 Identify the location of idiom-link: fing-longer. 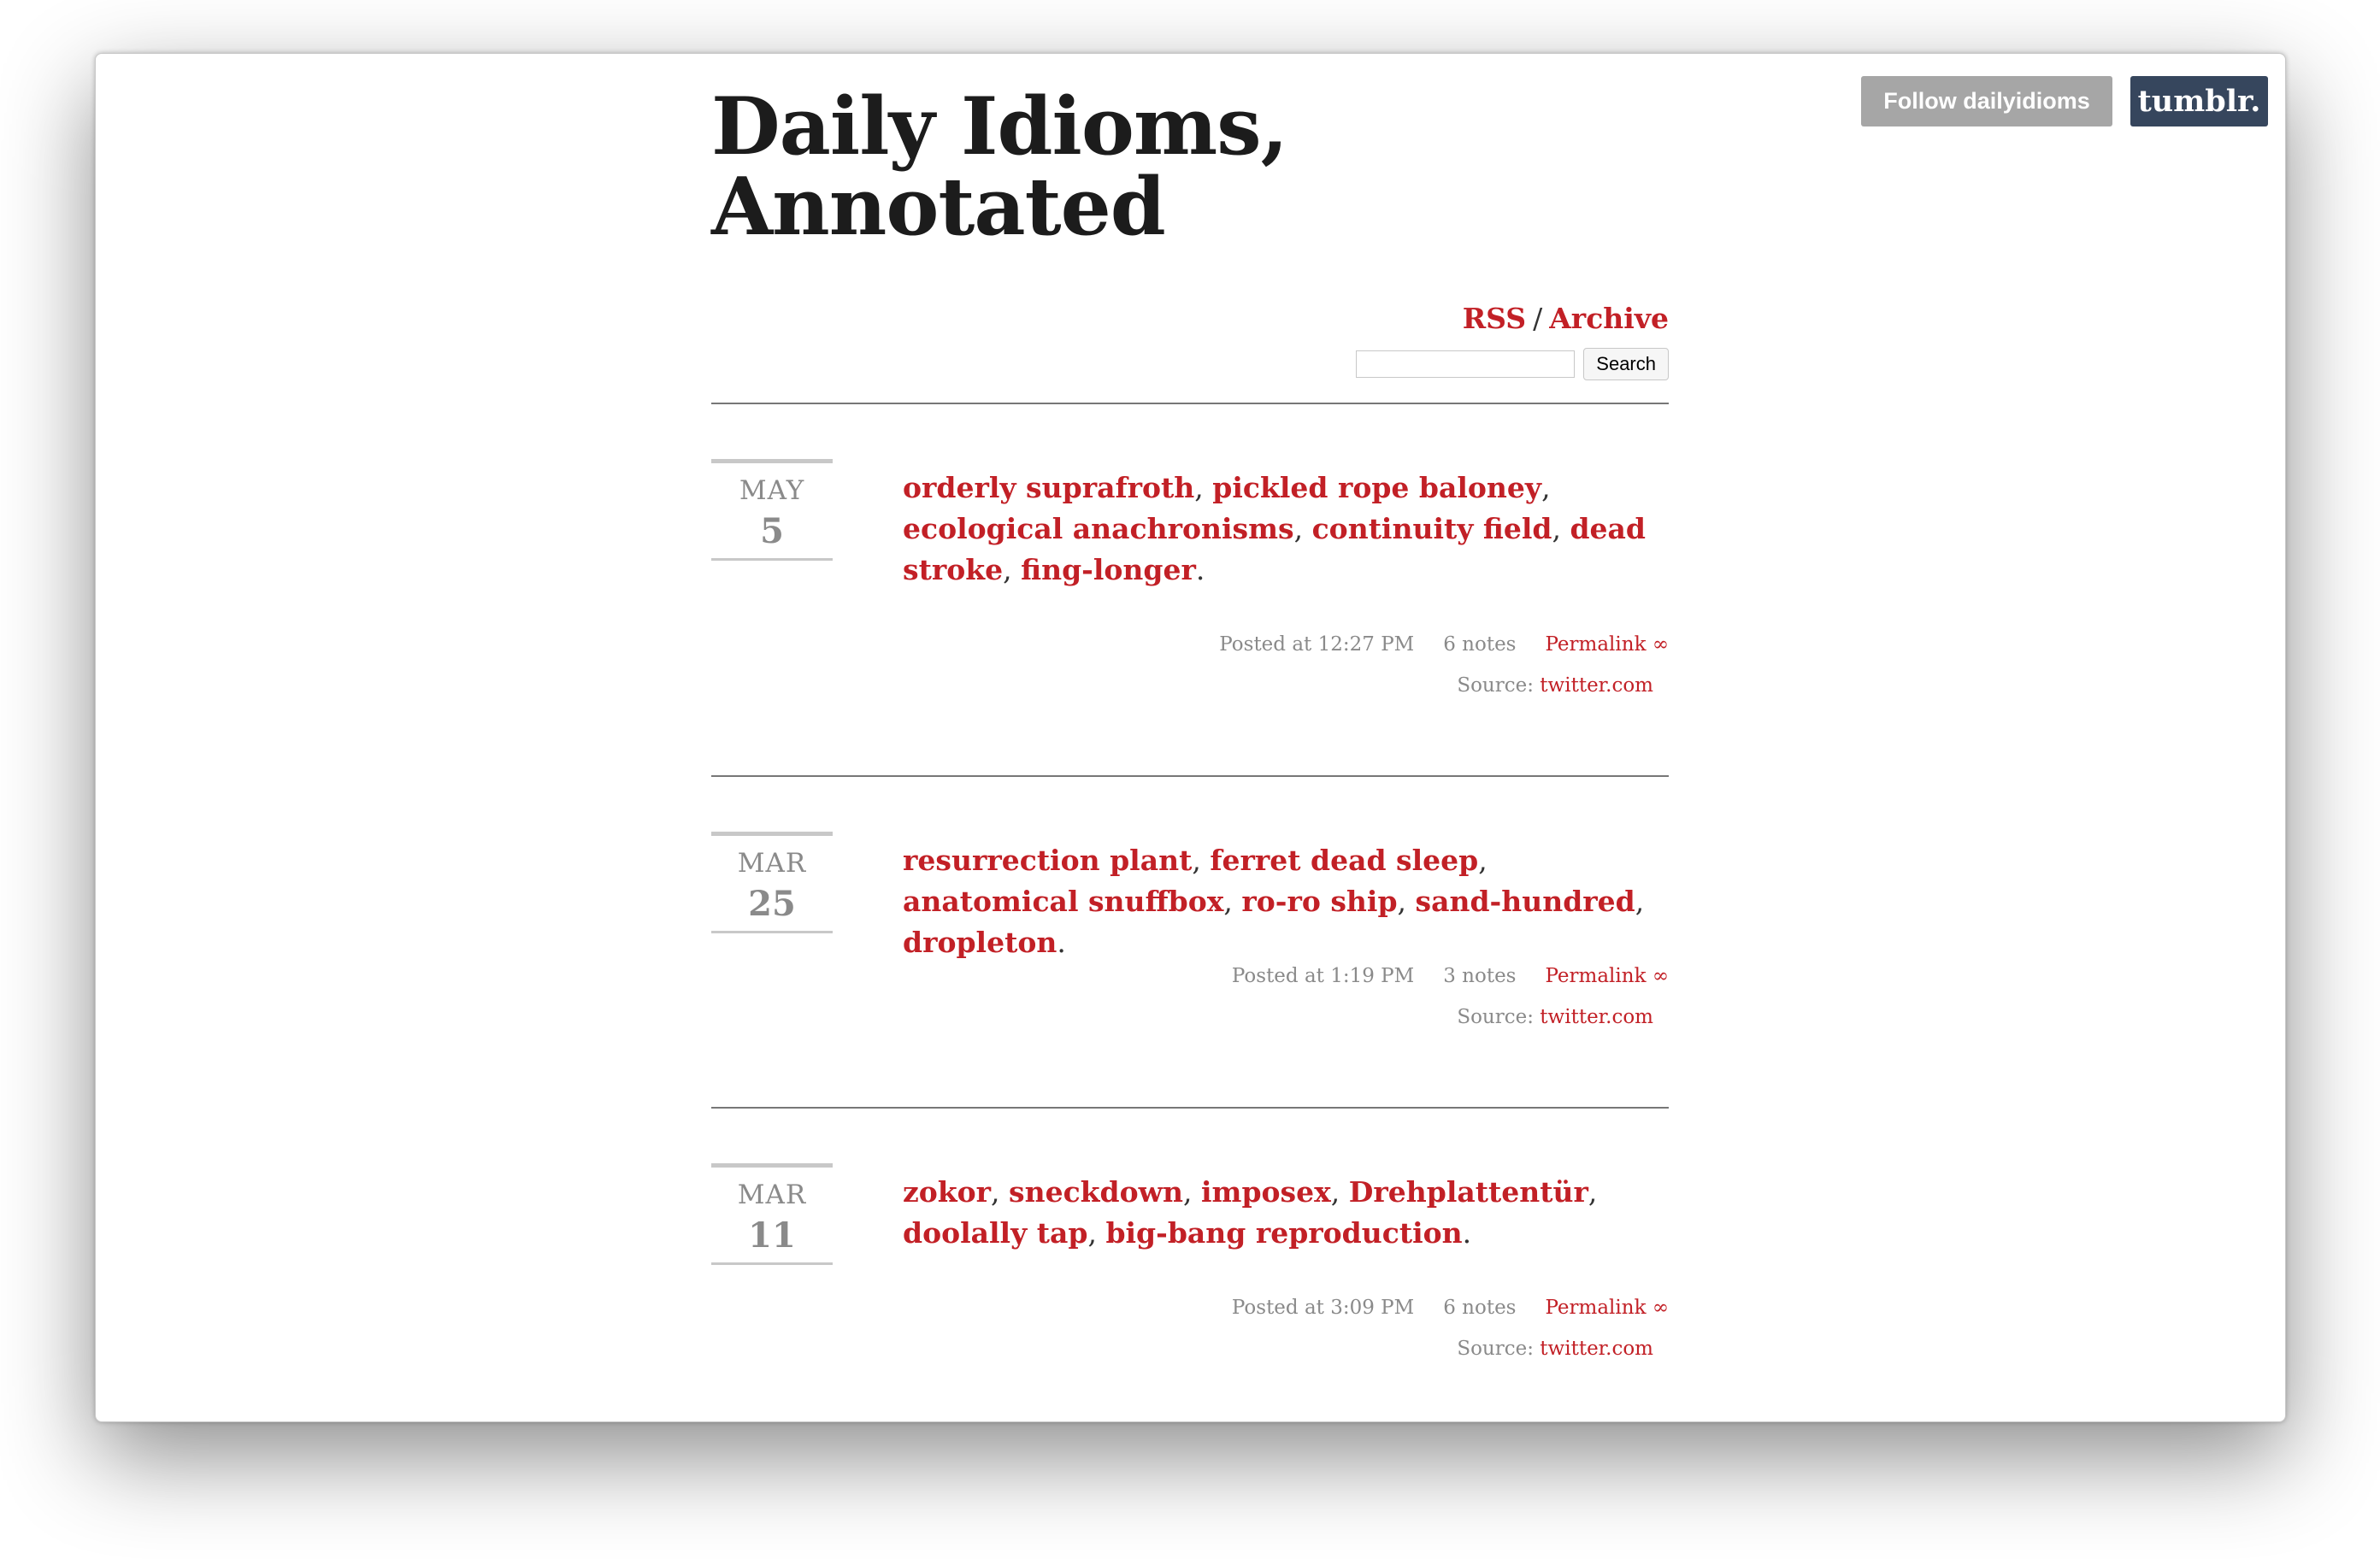
(1108, 569).